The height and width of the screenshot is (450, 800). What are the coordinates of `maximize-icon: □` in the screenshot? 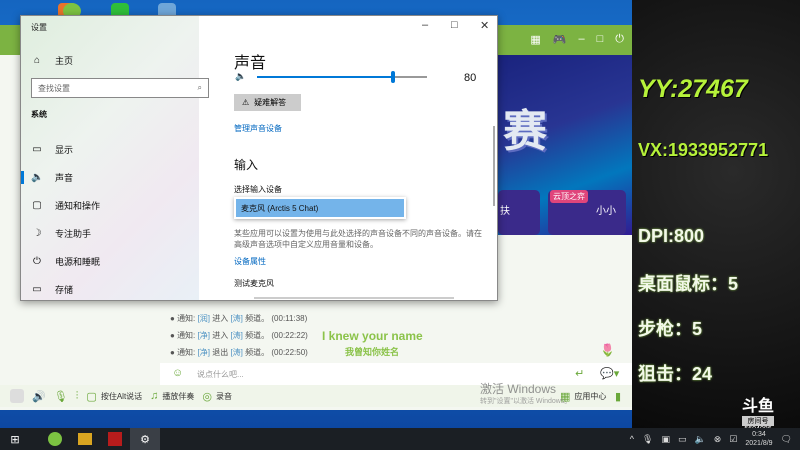 It's located at (600, 39).